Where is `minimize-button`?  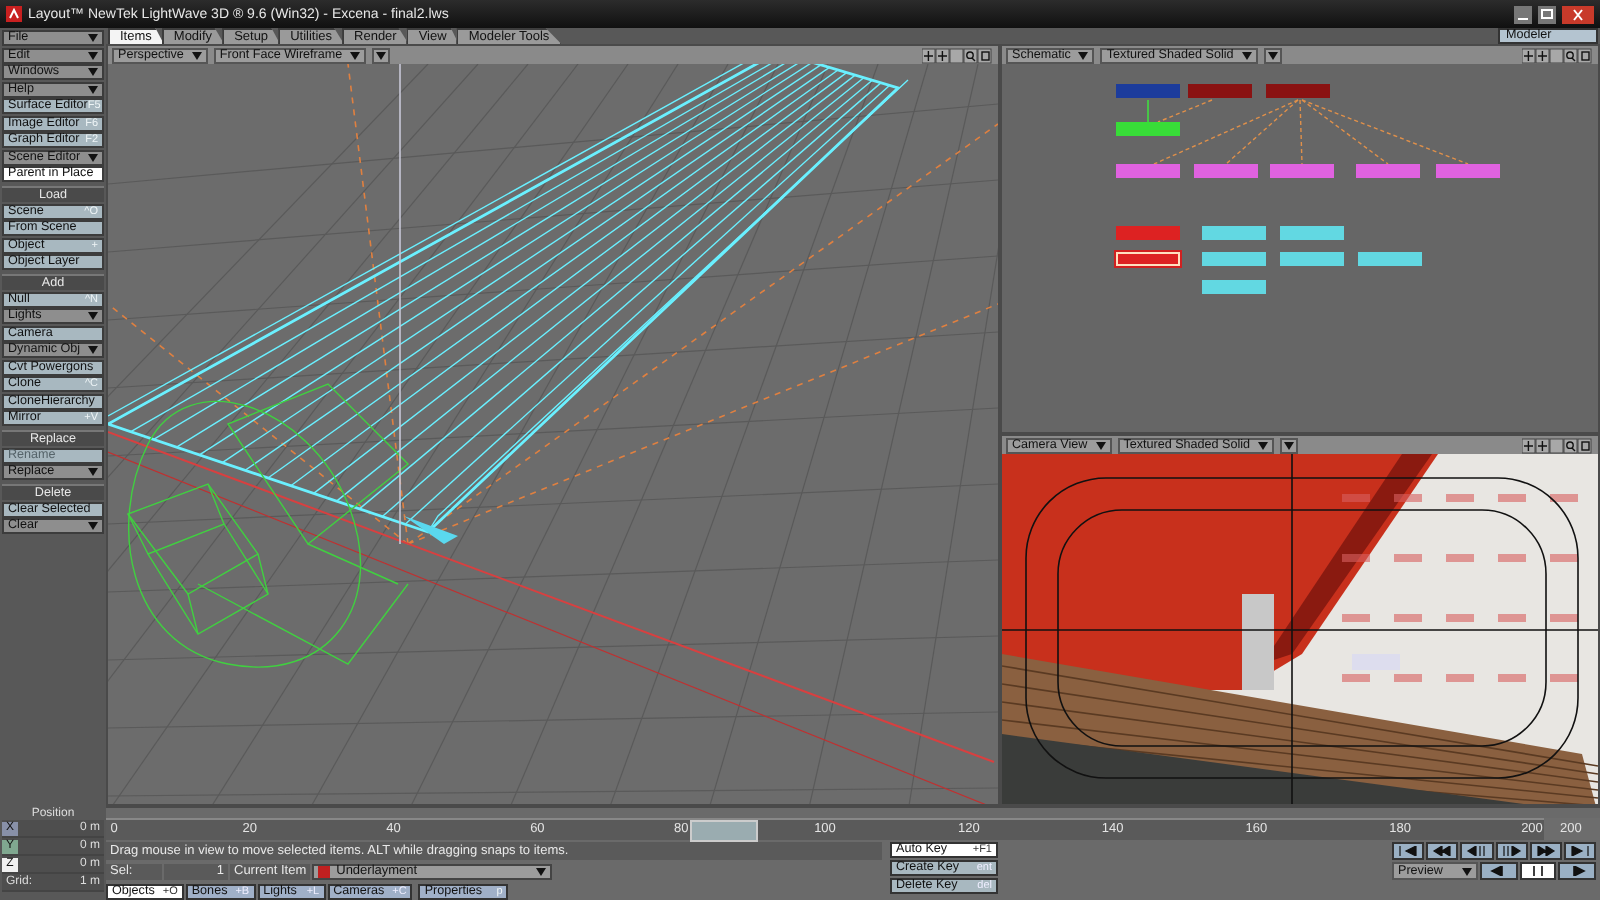
minimize-button is located at coordinates (1523, 14).